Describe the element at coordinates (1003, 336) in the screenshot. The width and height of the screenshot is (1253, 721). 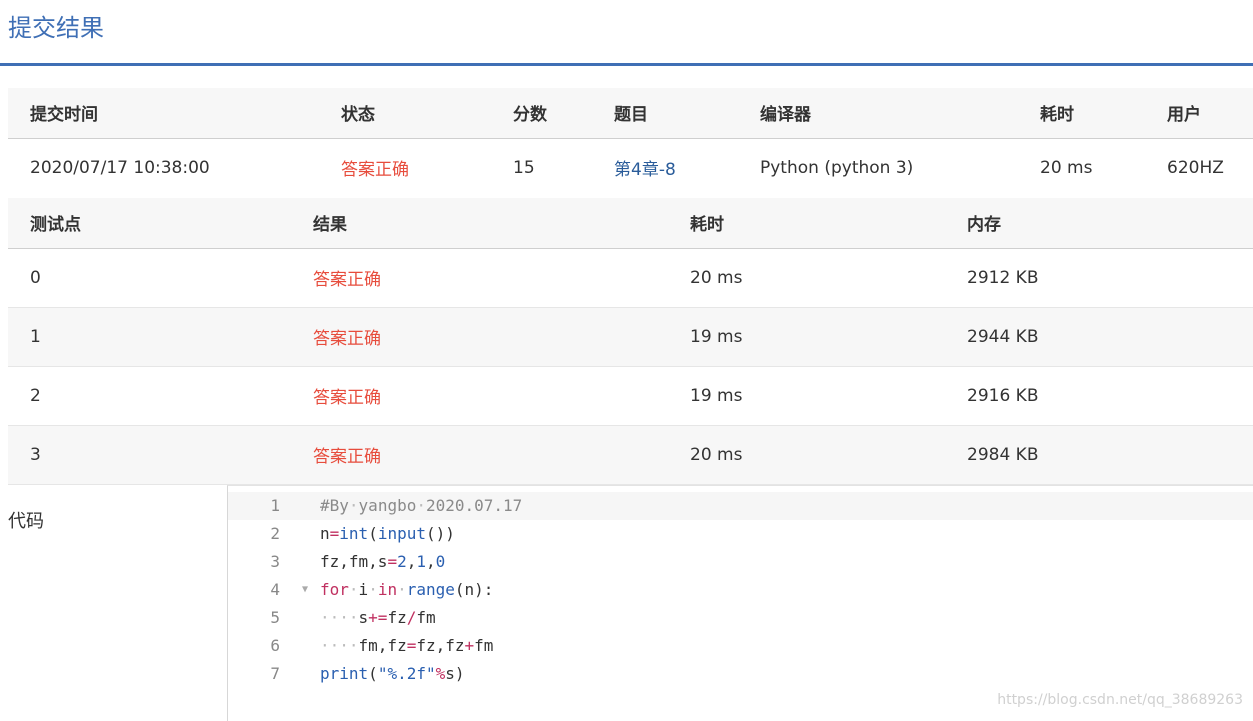
I see `case-memory: 2944 KB` at that location.